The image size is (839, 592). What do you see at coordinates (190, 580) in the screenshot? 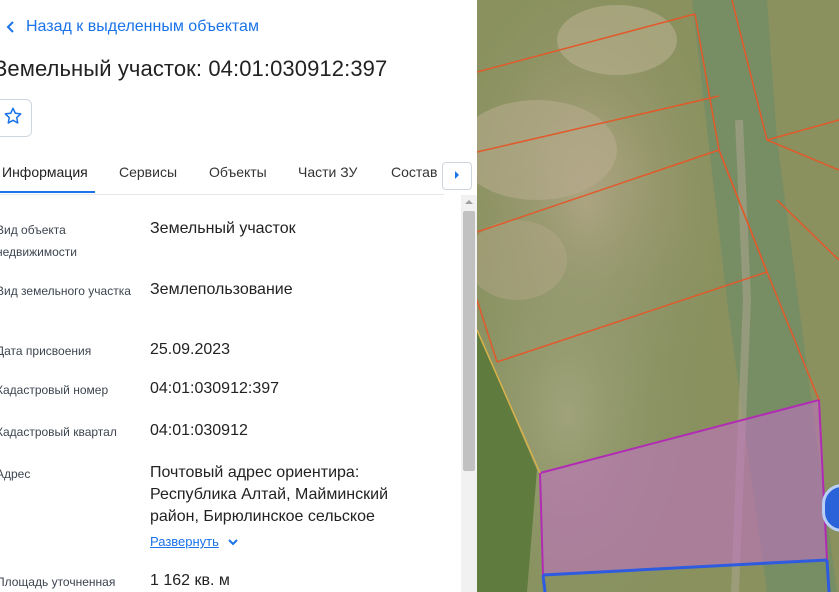
I see `value-area: 1 162 кв. м` at bounding box center [190, 580].